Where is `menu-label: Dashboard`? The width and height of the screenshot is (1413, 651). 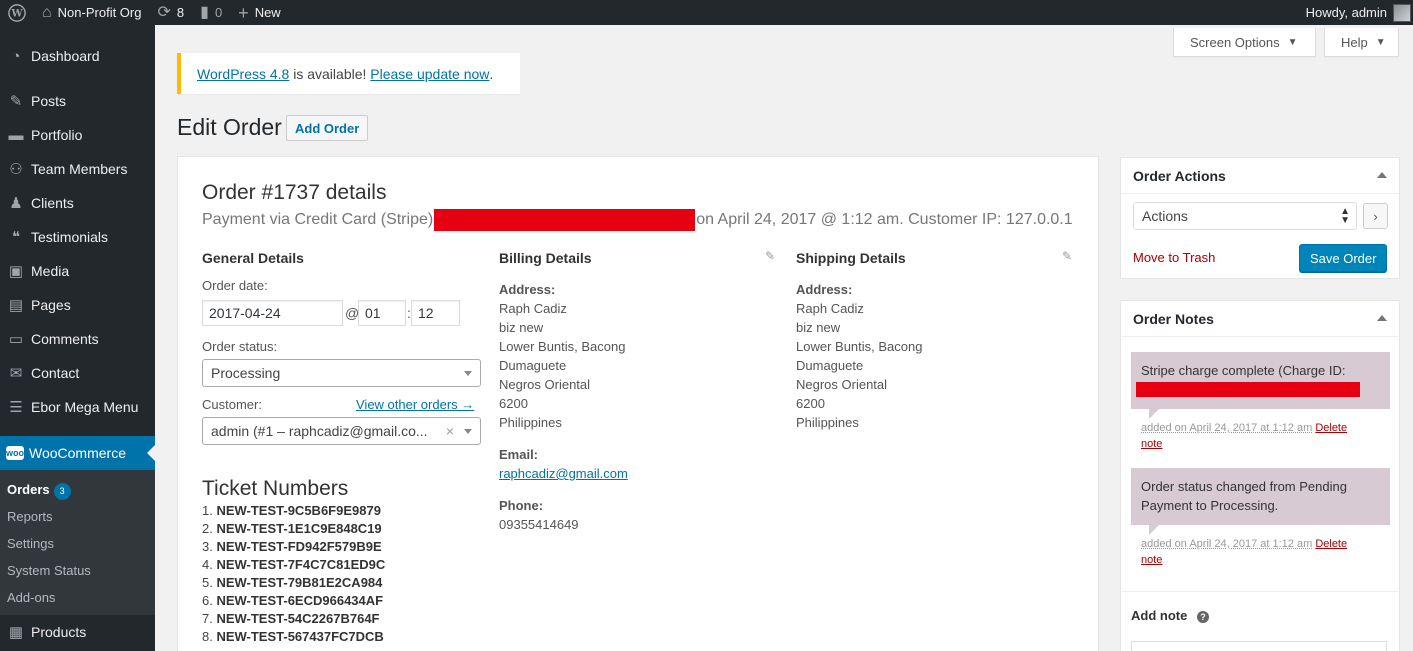
menu-label: Dashboard is located at coordinates (65, 56).